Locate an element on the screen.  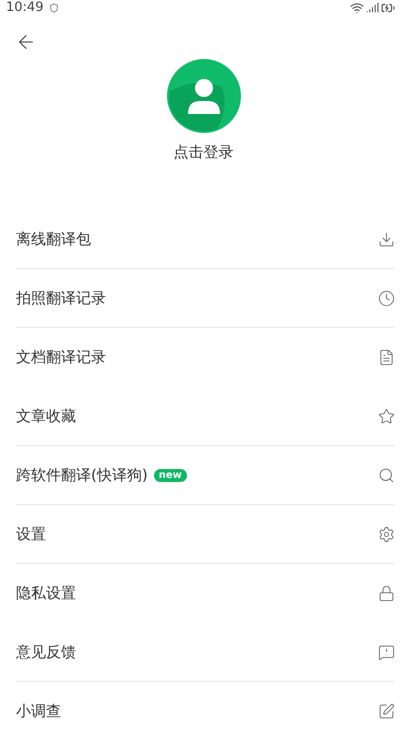
clock-icon is located at coordinates (386, 298).